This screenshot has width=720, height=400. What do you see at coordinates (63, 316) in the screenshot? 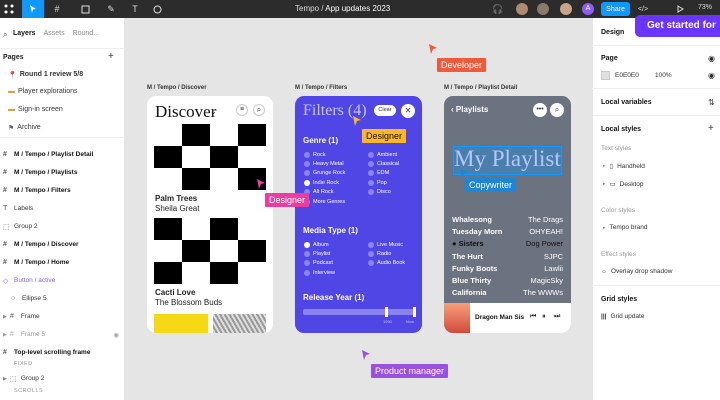
I see `layer-item: ▶ # Frame` at bounding box center [63, 316].